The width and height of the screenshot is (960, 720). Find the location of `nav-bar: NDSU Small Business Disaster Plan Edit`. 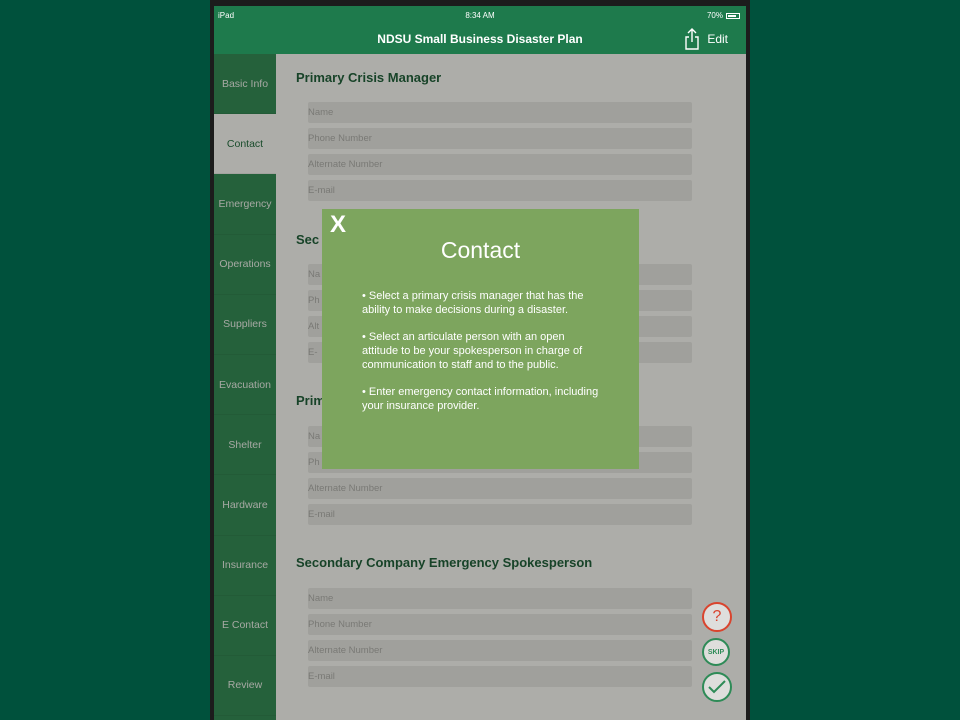

nav-bar: NDSU Small Business Disaster Plan Edit is located at coordinates (480, 40).